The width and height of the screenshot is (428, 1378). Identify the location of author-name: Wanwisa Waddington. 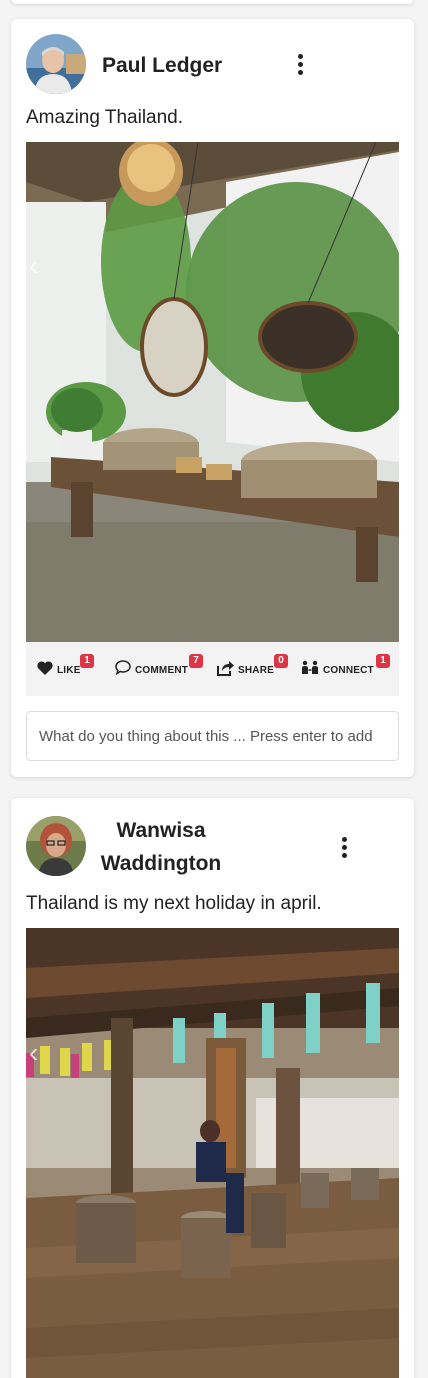
(161, 847).